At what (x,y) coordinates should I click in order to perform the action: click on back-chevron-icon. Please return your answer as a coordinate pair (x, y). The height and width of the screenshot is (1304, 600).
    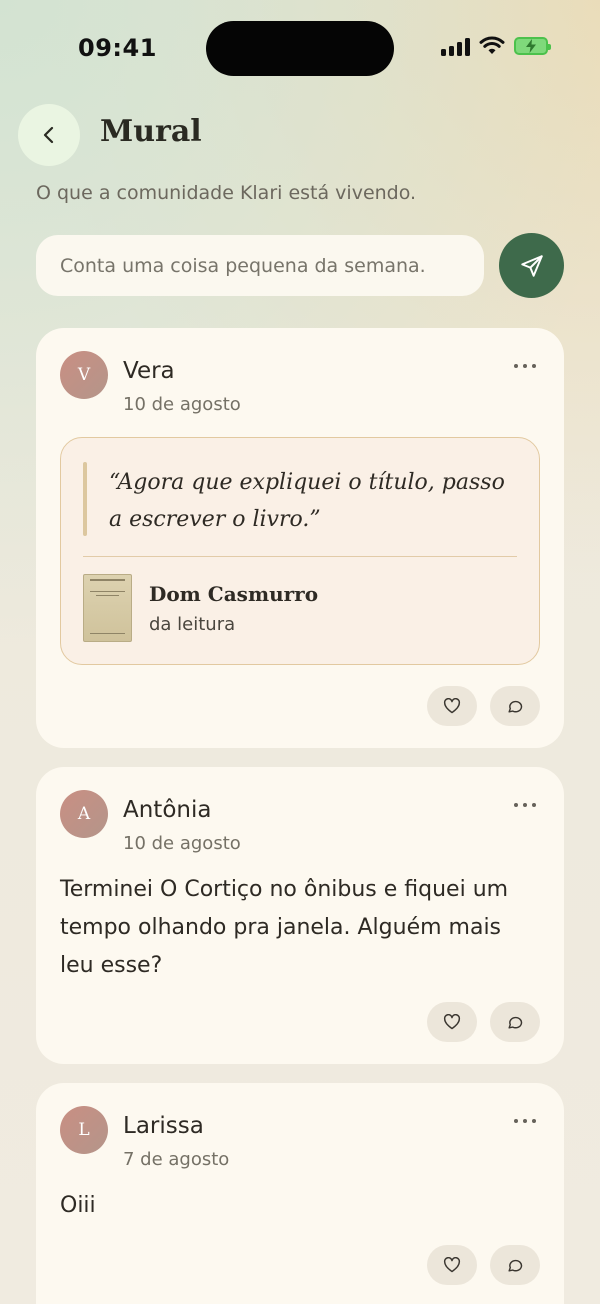
    Looking at the image, I should click on (48, 135).